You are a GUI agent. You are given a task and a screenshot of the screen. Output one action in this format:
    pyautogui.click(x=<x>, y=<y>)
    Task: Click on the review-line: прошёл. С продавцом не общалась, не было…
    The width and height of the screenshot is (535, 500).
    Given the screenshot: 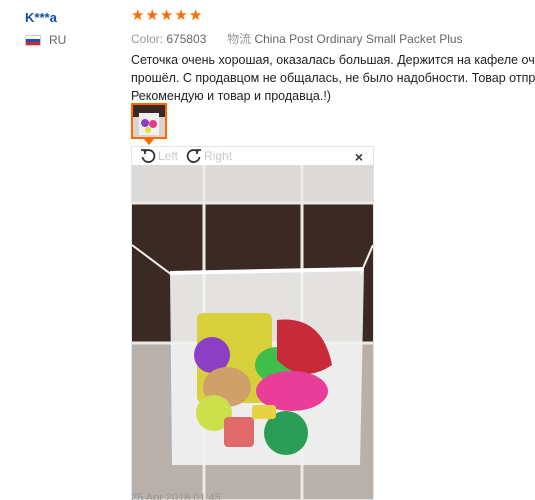 What is the action you would take?
    pyautogui.click(x=333, y=78)
    